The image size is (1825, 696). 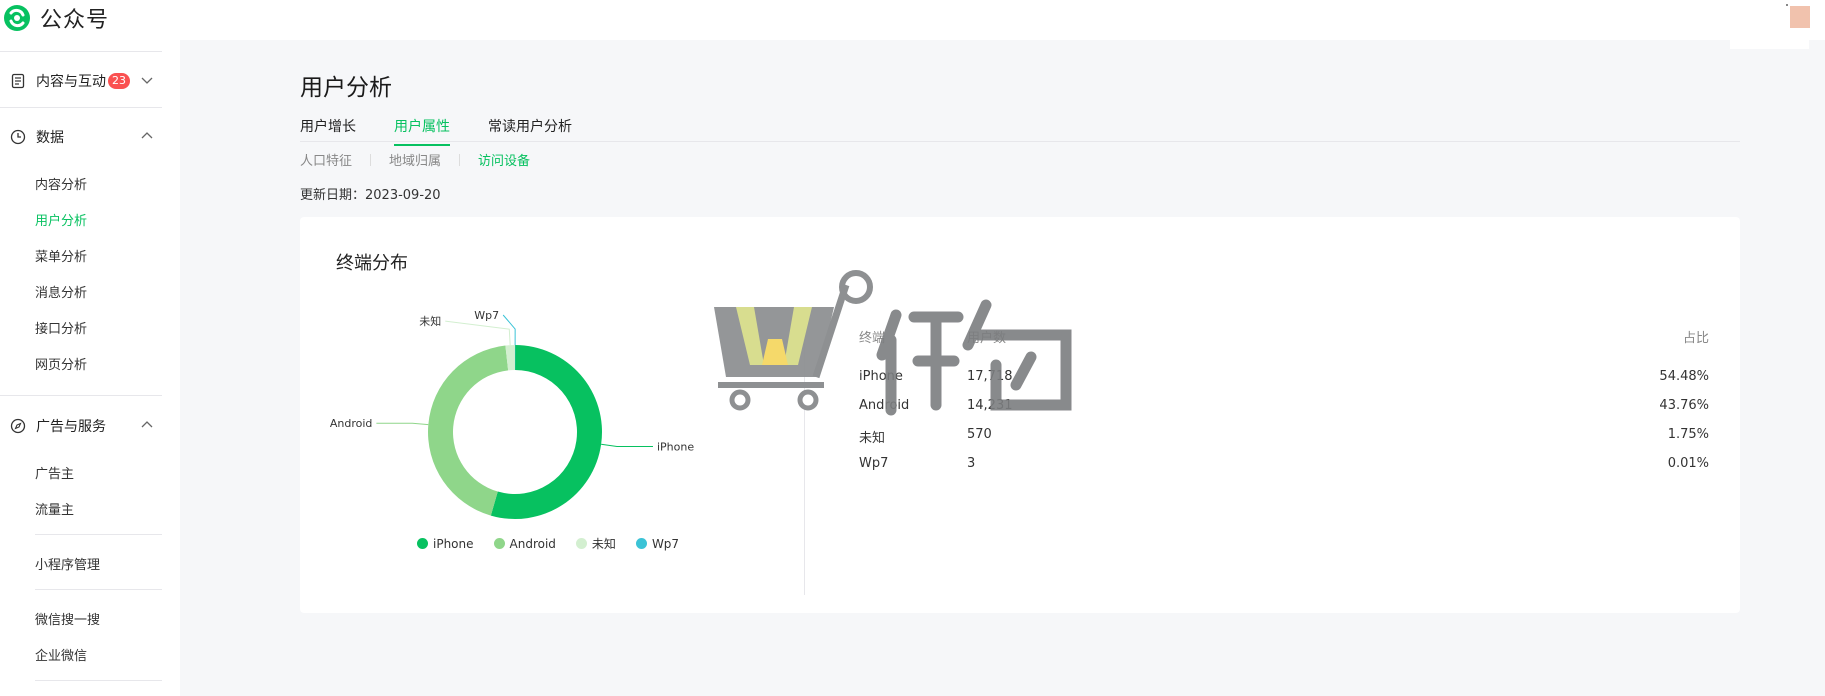 What do you see at coordinates (18, 426) in the screenshot?
I see `compass-icon` at bounding box center [18, 426].